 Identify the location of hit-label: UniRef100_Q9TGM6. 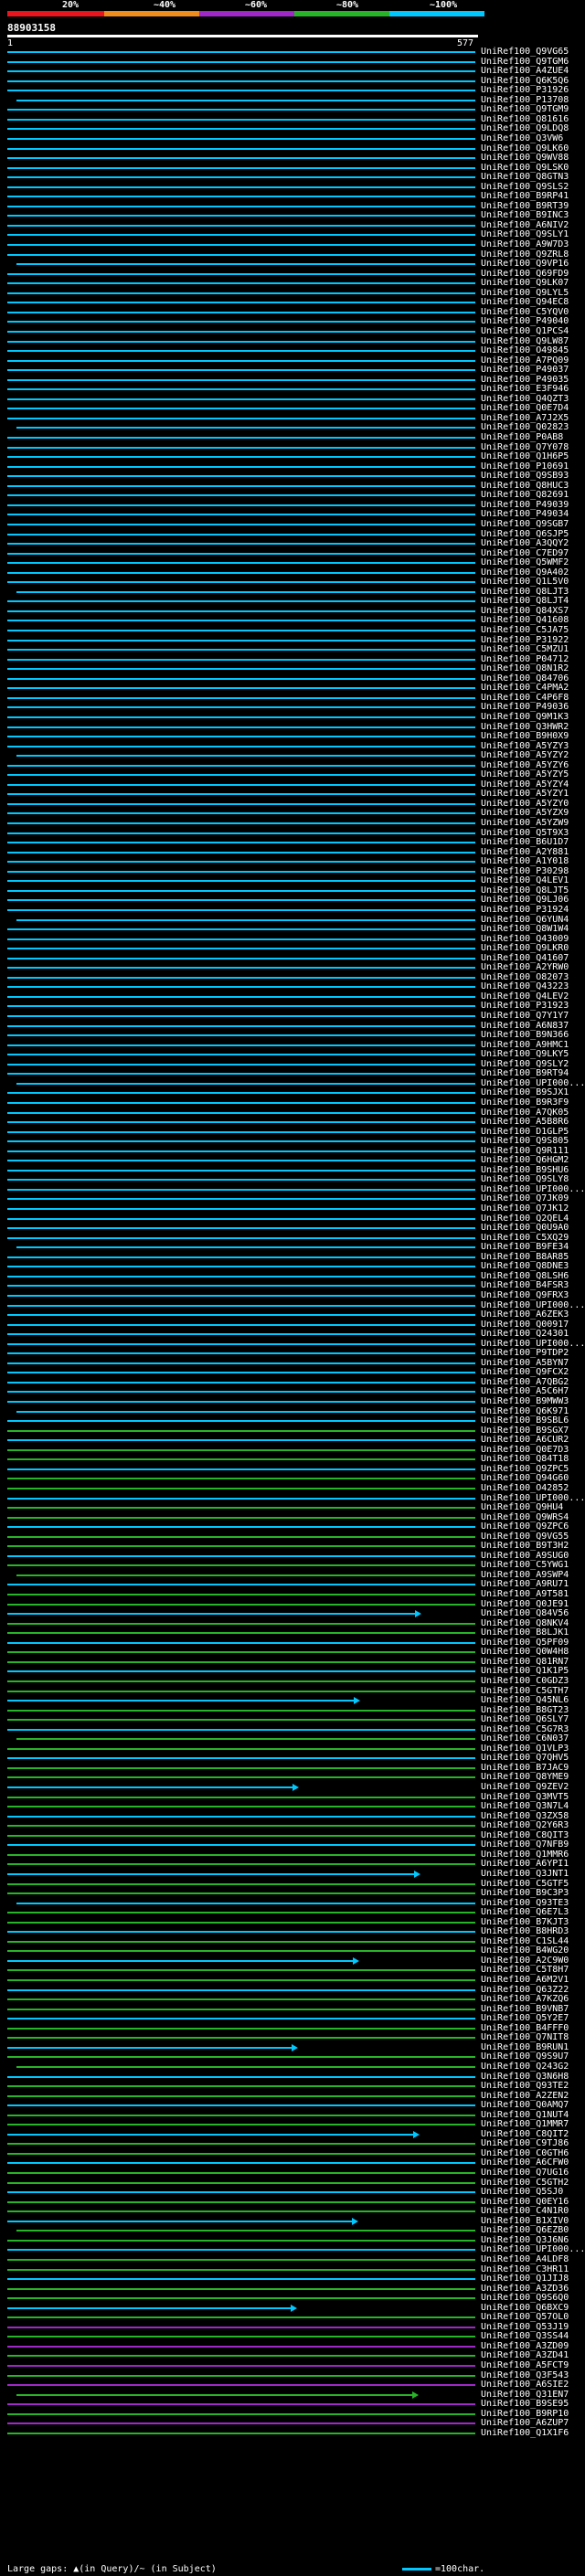
(525, 62).